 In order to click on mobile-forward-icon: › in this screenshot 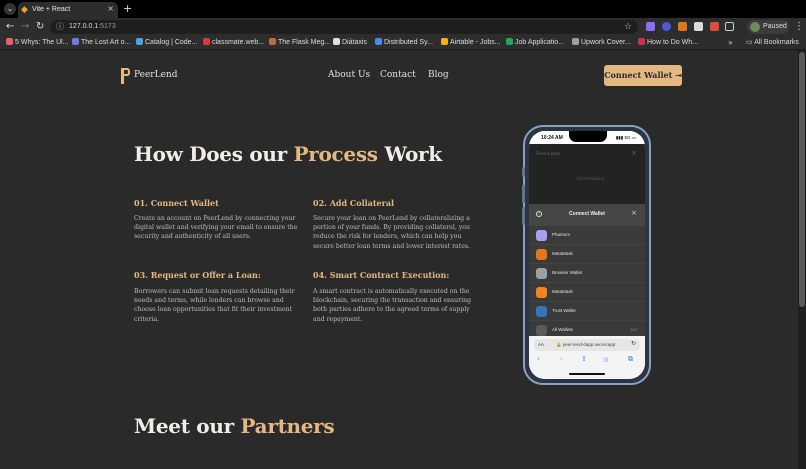, I will do `click(561, 359)`.